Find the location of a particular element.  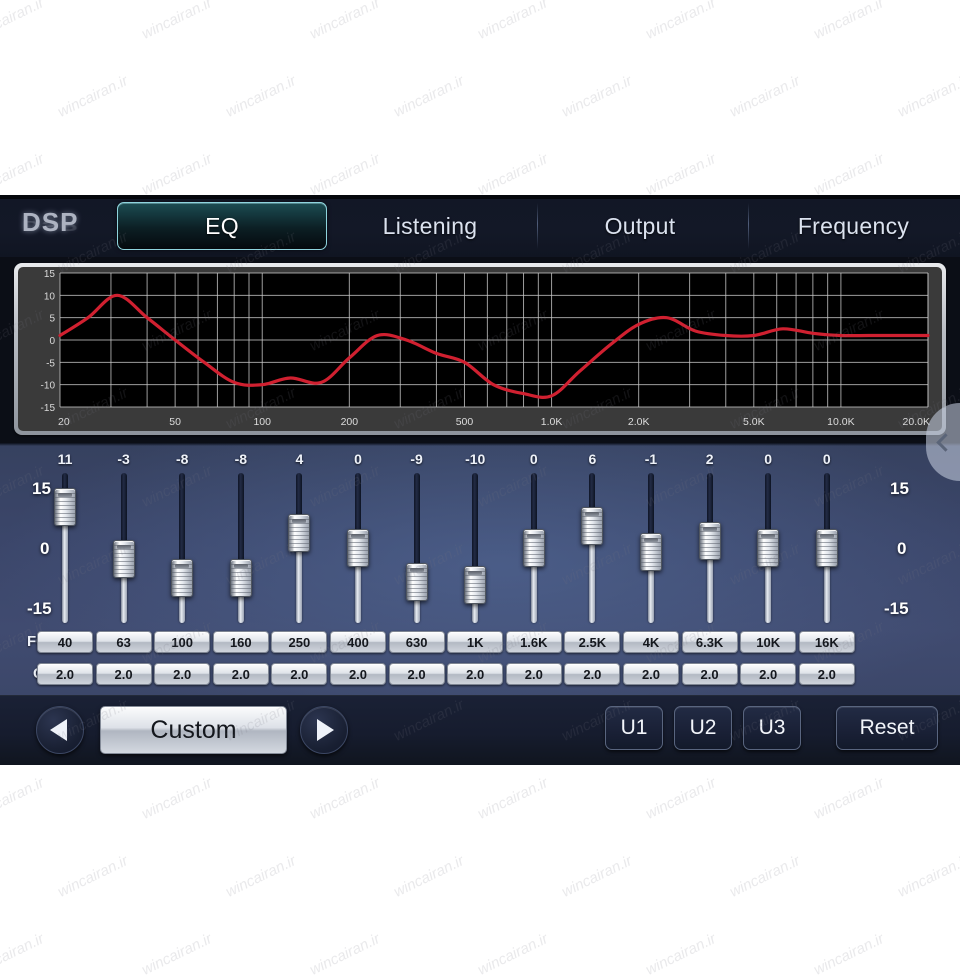

tab-bar: DSP DSP EQ Listening Output Frequency is located at coordinates (480, 226).